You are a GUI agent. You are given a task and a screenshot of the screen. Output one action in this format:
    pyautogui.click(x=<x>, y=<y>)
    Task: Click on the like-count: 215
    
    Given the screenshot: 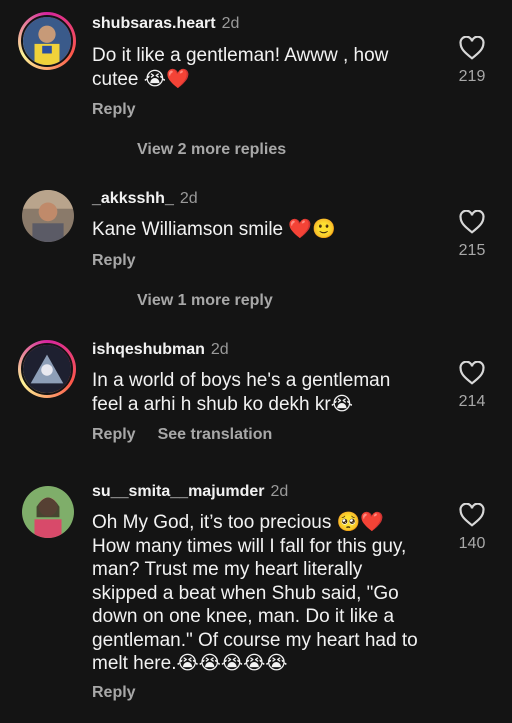 What is the action you would take?
    pyautogui.click(x=472, y=250)
    